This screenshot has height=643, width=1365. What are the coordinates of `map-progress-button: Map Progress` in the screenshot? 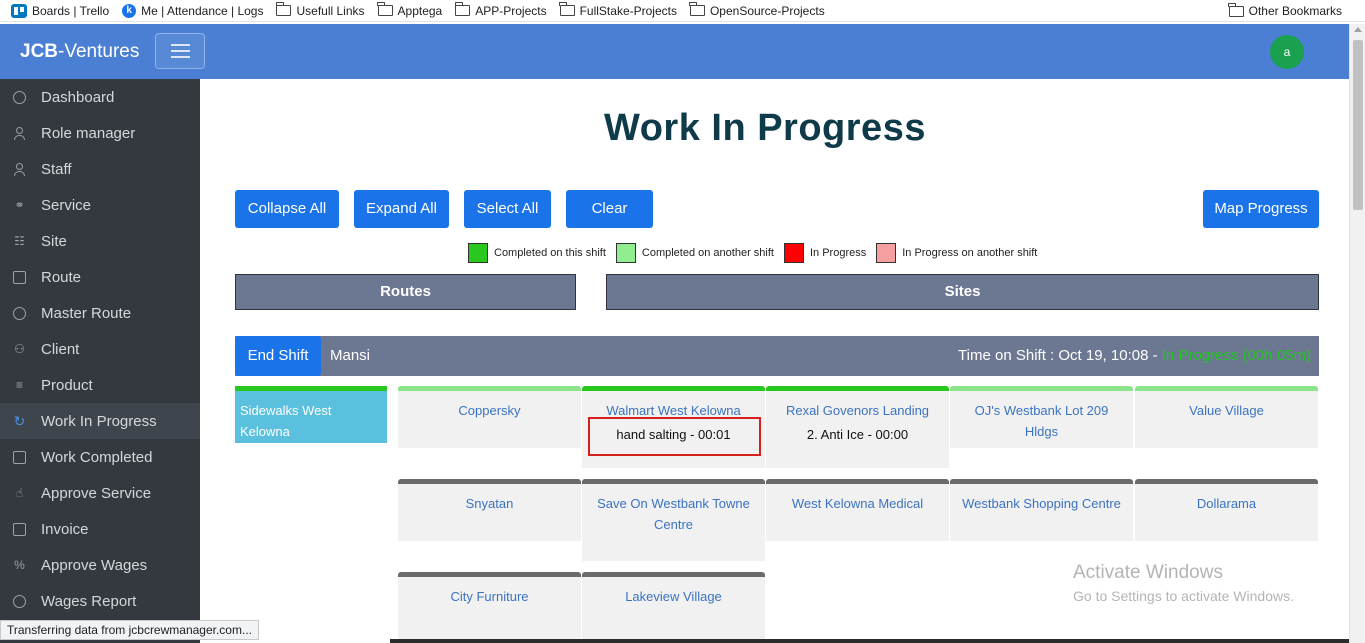 It's located at (1261, 209).